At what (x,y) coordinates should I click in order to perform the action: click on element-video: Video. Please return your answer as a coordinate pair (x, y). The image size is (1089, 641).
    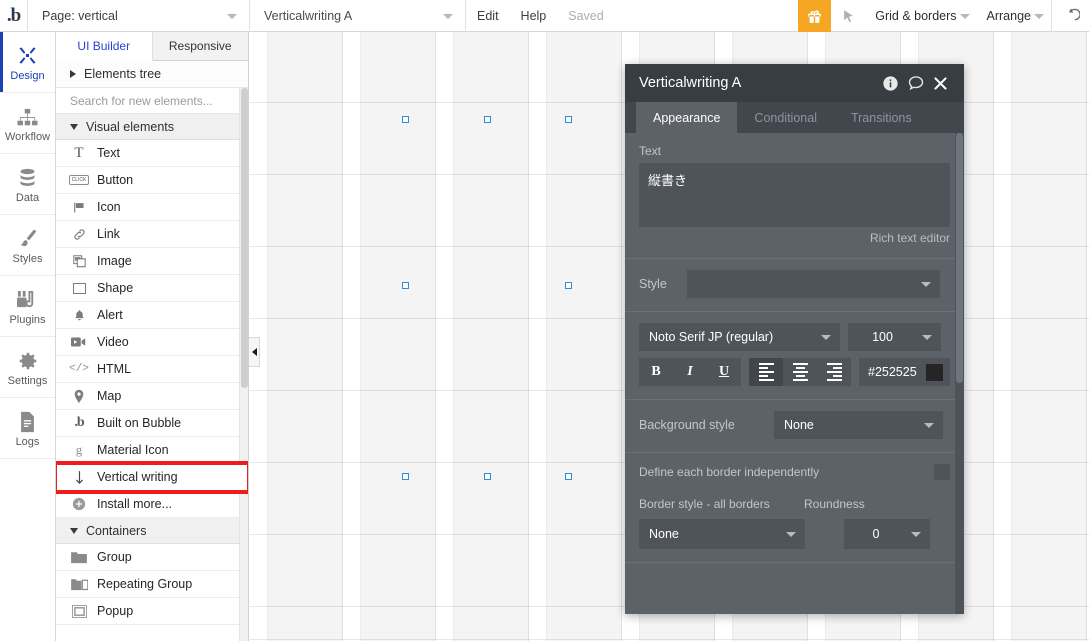
    Looking at the image, I should click on (152, 342).